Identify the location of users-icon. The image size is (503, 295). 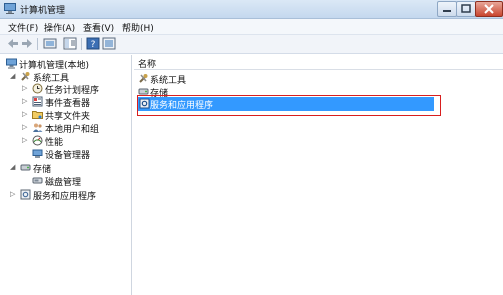
(37, 127).